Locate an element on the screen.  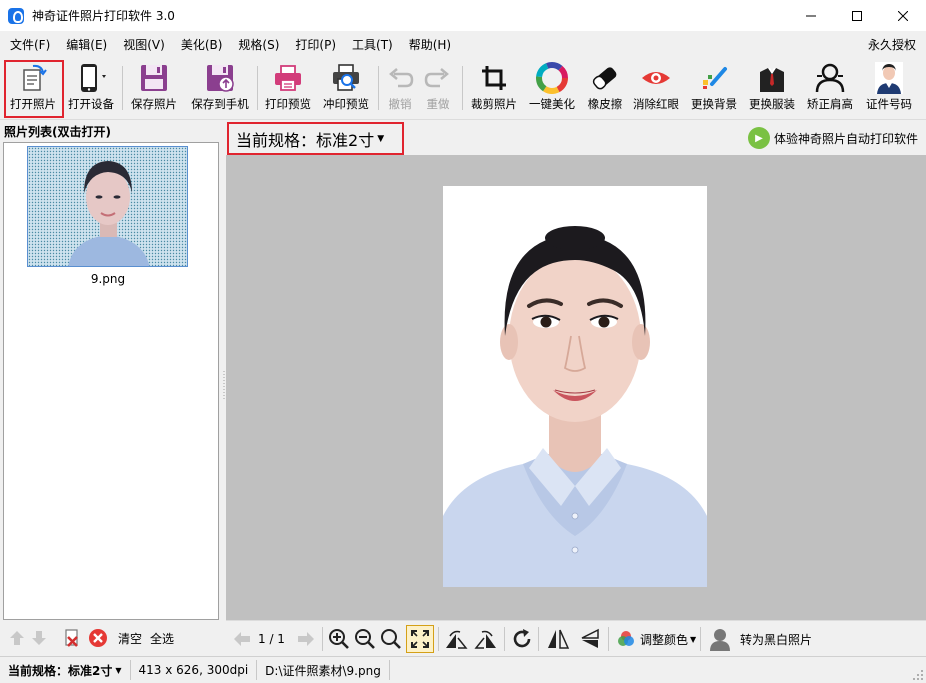
crop-photo-label: 裁剪照片 is located at coordinates (494, 104).